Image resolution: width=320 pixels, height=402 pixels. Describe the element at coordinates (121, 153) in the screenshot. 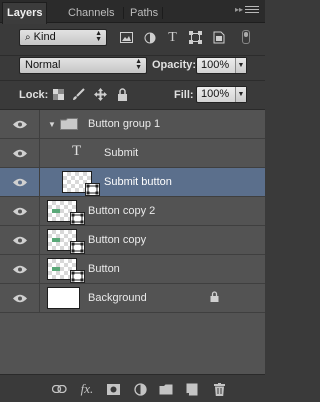

I see `layer-name: Submit` at that location.